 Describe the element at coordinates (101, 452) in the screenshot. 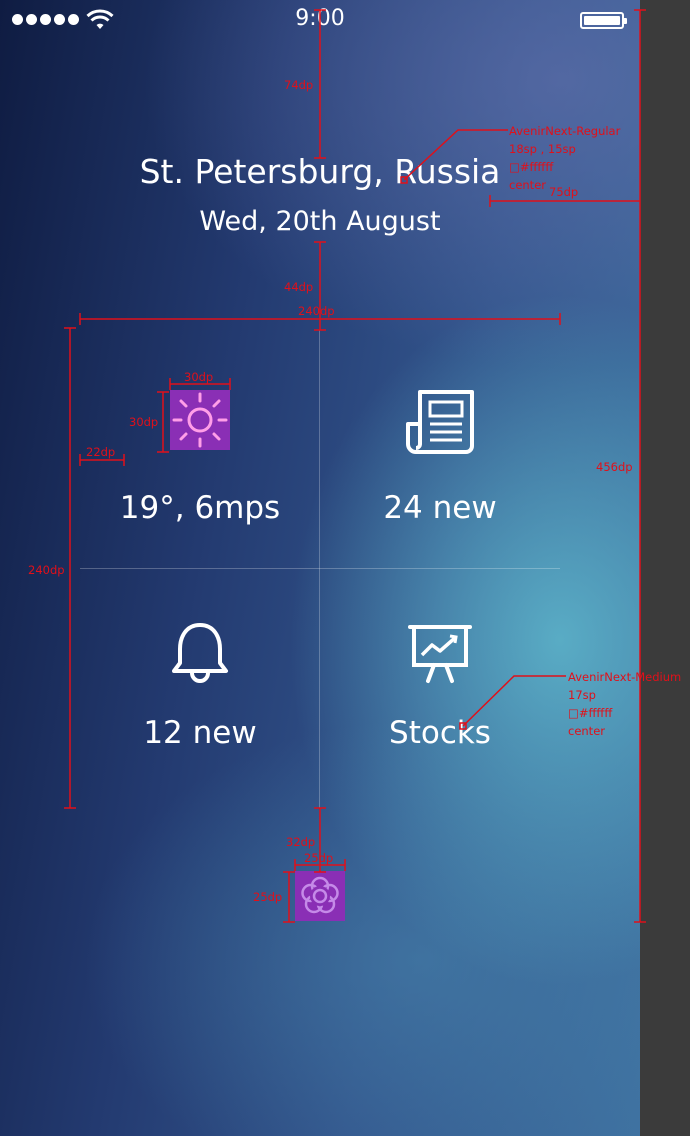

I see `annotation-22dp: 22dp` at that location.